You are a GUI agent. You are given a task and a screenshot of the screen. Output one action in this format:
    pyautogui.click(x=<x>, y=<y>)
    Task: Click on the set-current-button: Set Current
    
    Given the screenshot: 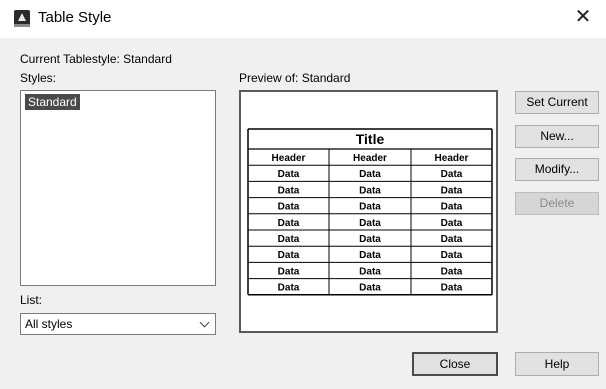 What is the action you would take?
    pyautogui.click(x=557, y=102)
    